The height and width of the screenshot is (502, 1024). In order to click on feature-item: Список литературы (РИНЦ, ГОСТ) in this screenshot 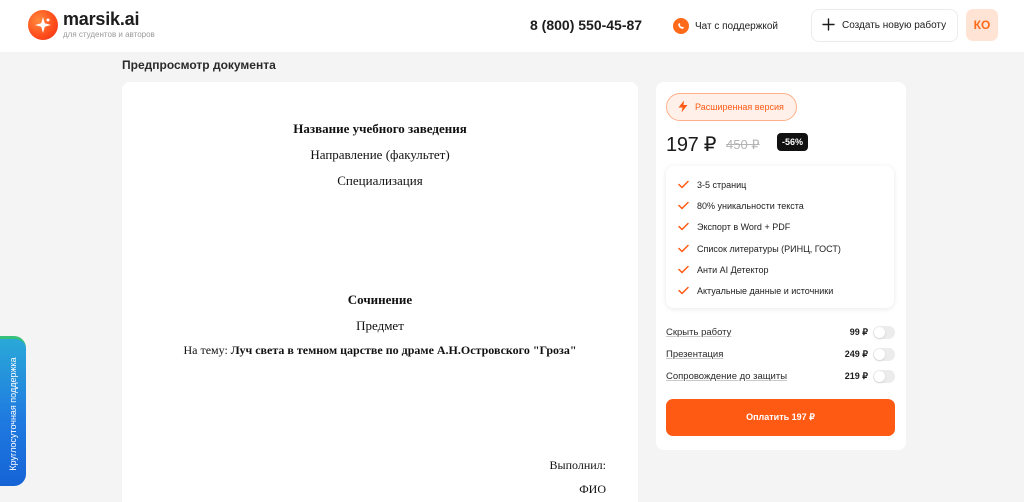, I will do `click(759, 249)`.